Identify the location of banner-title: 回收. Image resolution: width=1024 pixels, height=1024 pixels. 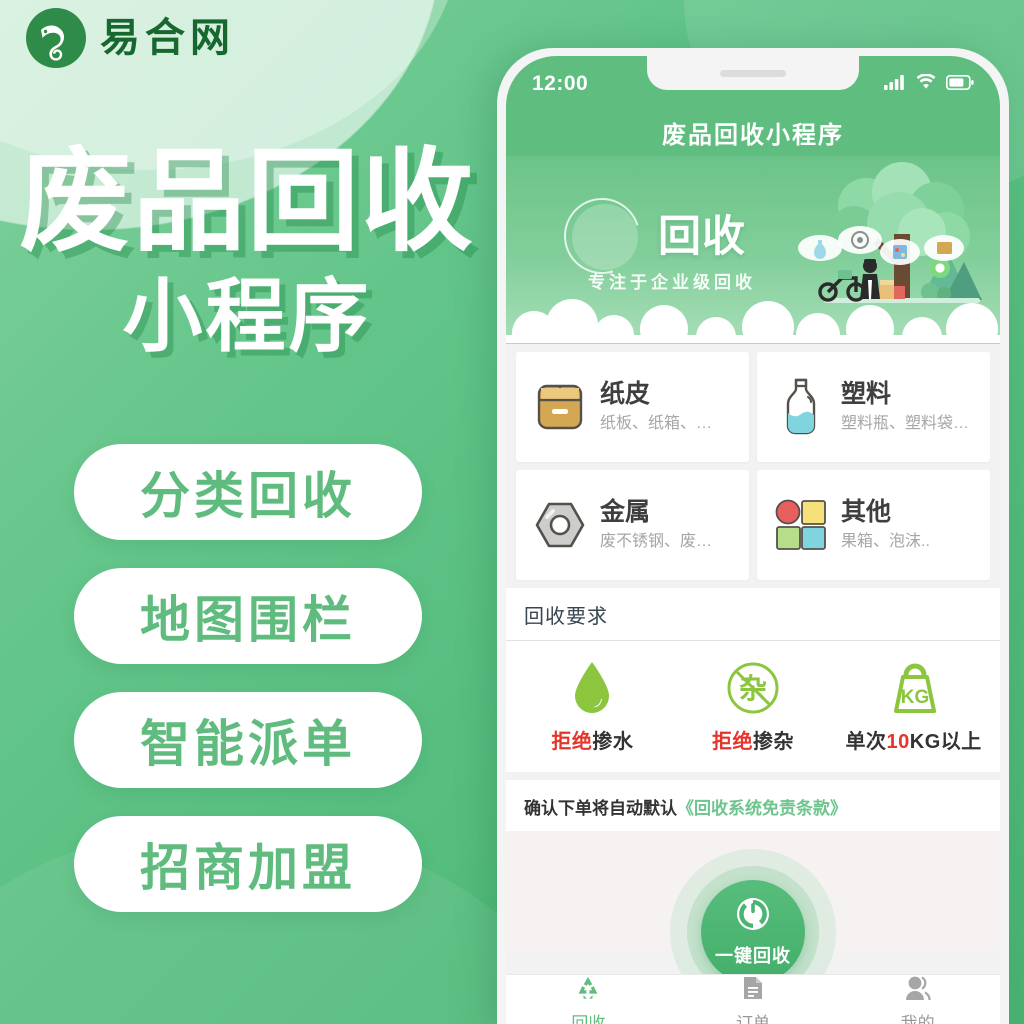
(702, 237).